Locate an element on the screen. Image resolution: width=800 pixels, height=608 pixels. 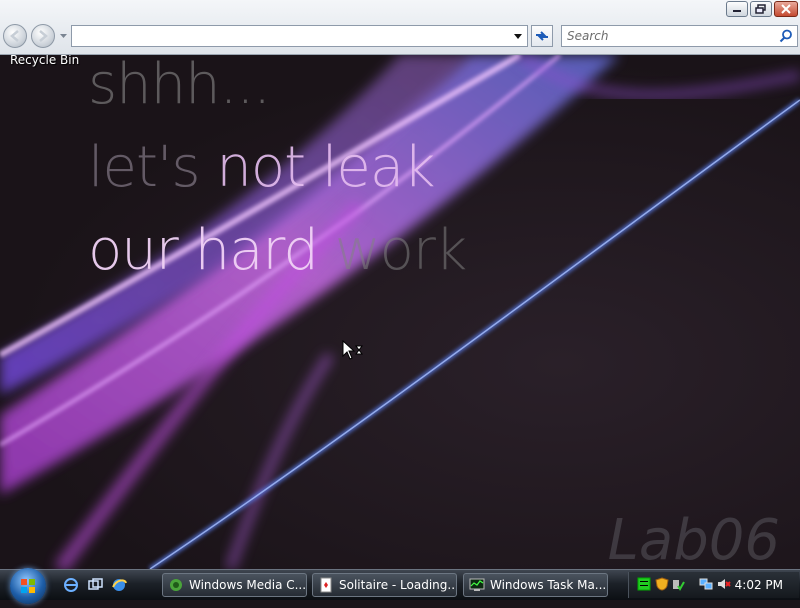
headline-line-2-a: let's is located at coordinates (152, 167).